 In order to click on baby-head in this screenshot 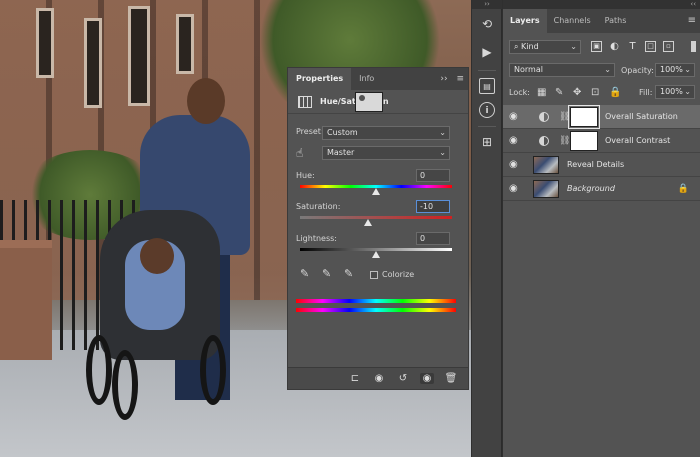, I will do `click(157, 256)`.